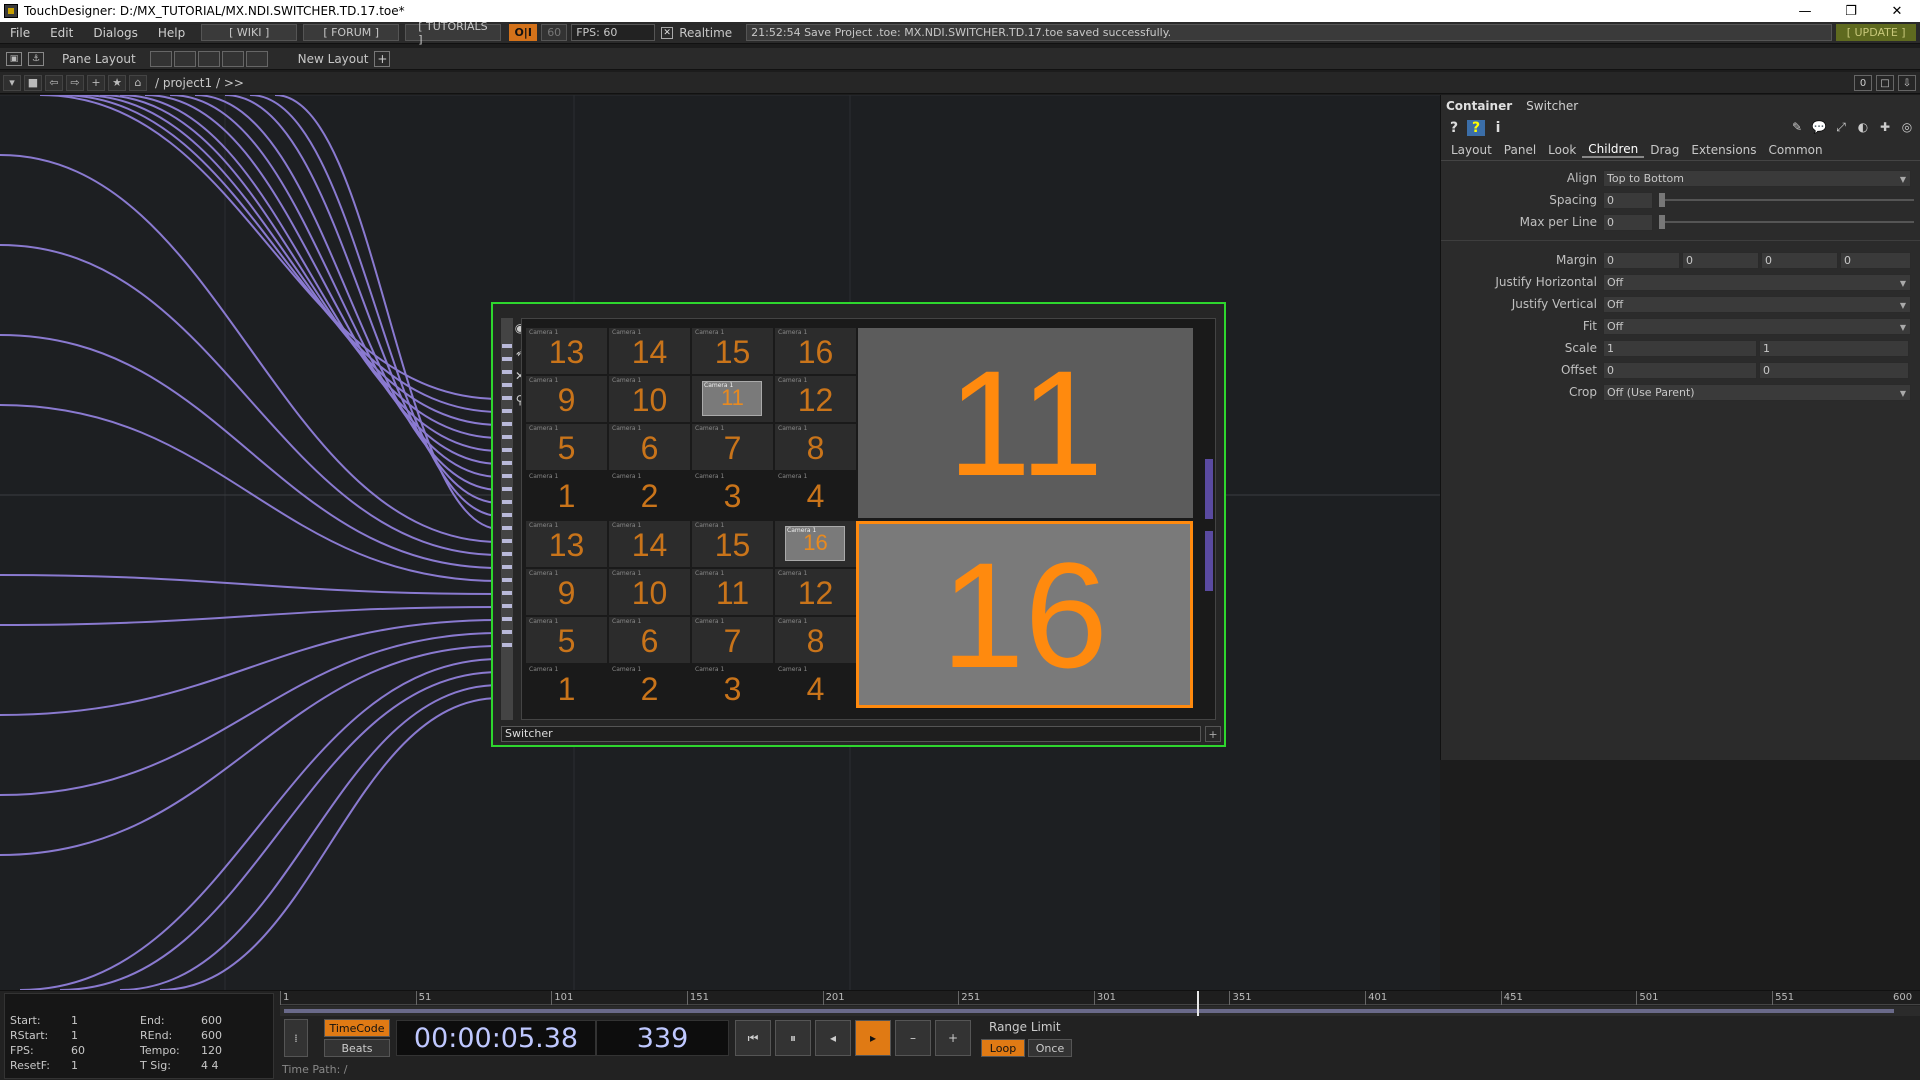  Describe the element at coordinates (1907, 128) in the screenshot. I see `target-icon: ◎` at that location.